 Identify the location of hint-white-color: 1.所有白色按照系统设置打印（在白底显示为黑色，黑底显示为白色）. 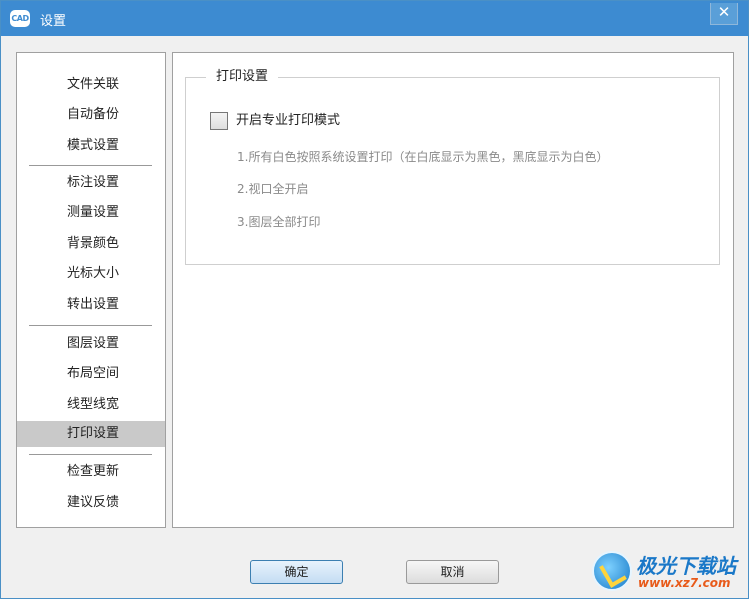
(423, 157).